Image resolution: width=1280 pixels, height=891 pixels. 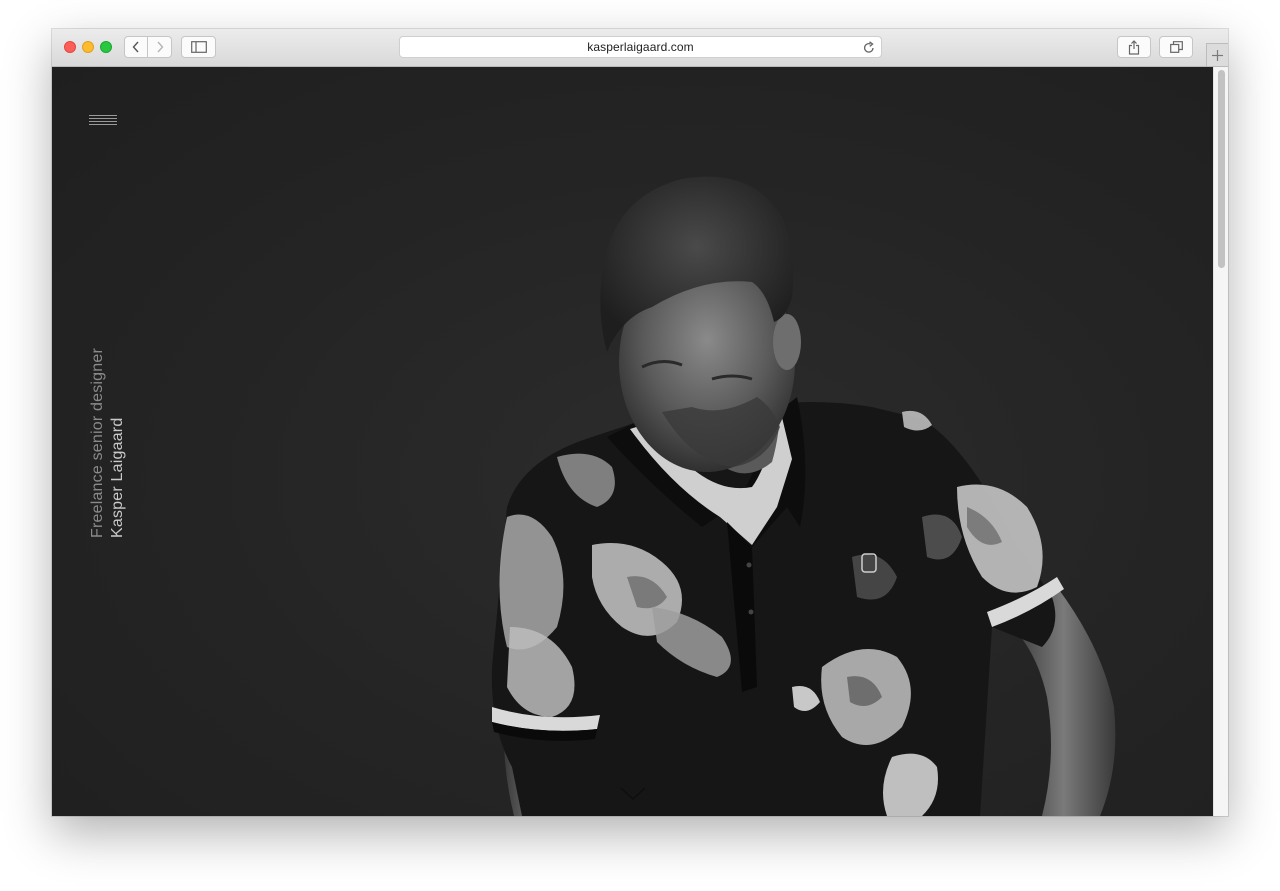 I want to click on address-bar: kasperlaigaard.com, so click(x=640, y=47).